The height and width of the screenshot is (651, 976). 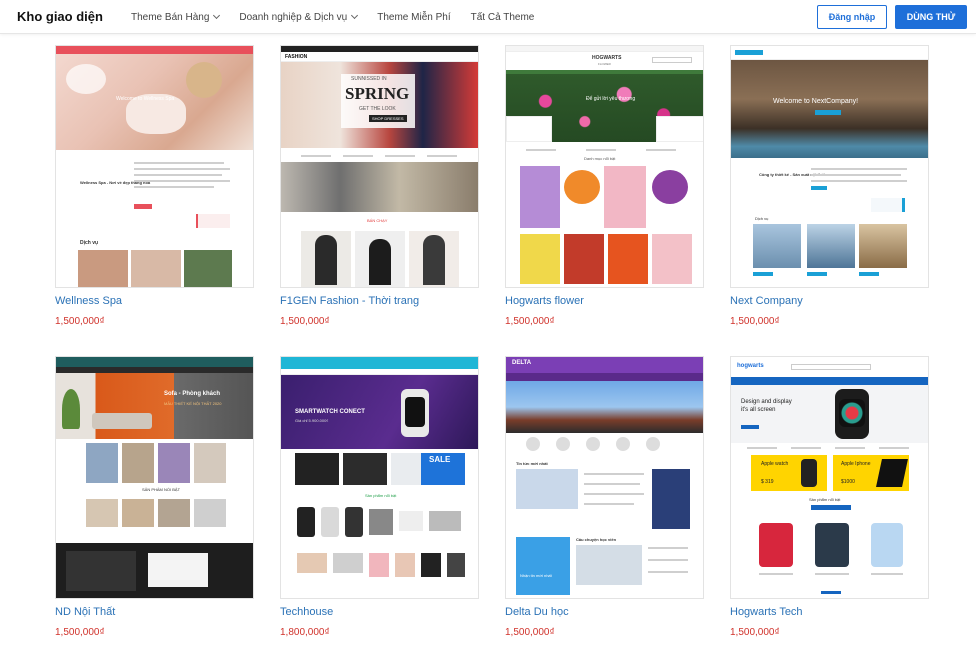 I want to click on thumb-hero-image: Welcome to Wellness Spa, so click(x=154, y=102).